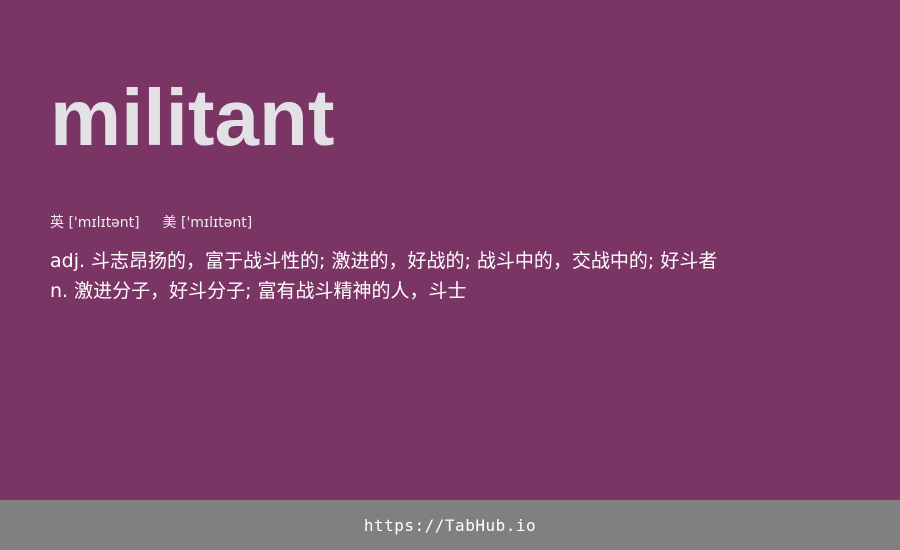 The height and width of the screenshot is (550, 900). I want to click on part-of-speech: adj., so click(68, 261).